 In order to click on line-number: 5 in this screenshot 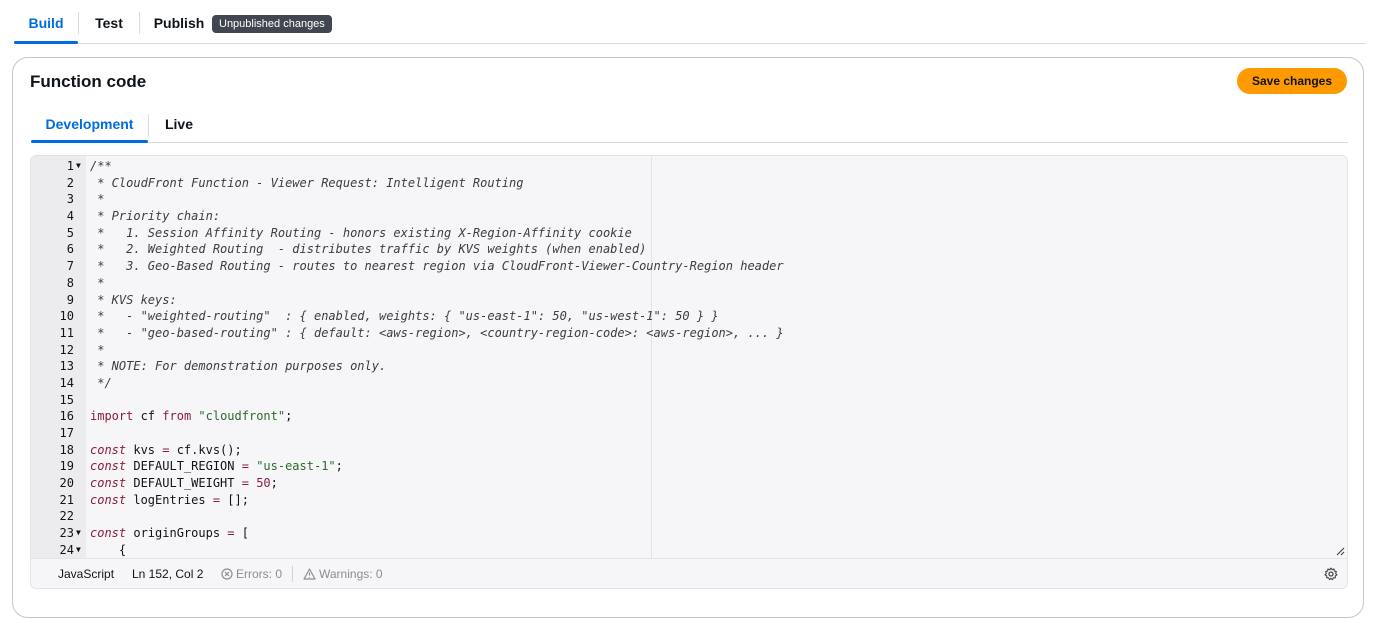, I will do `click(70, 232)`.